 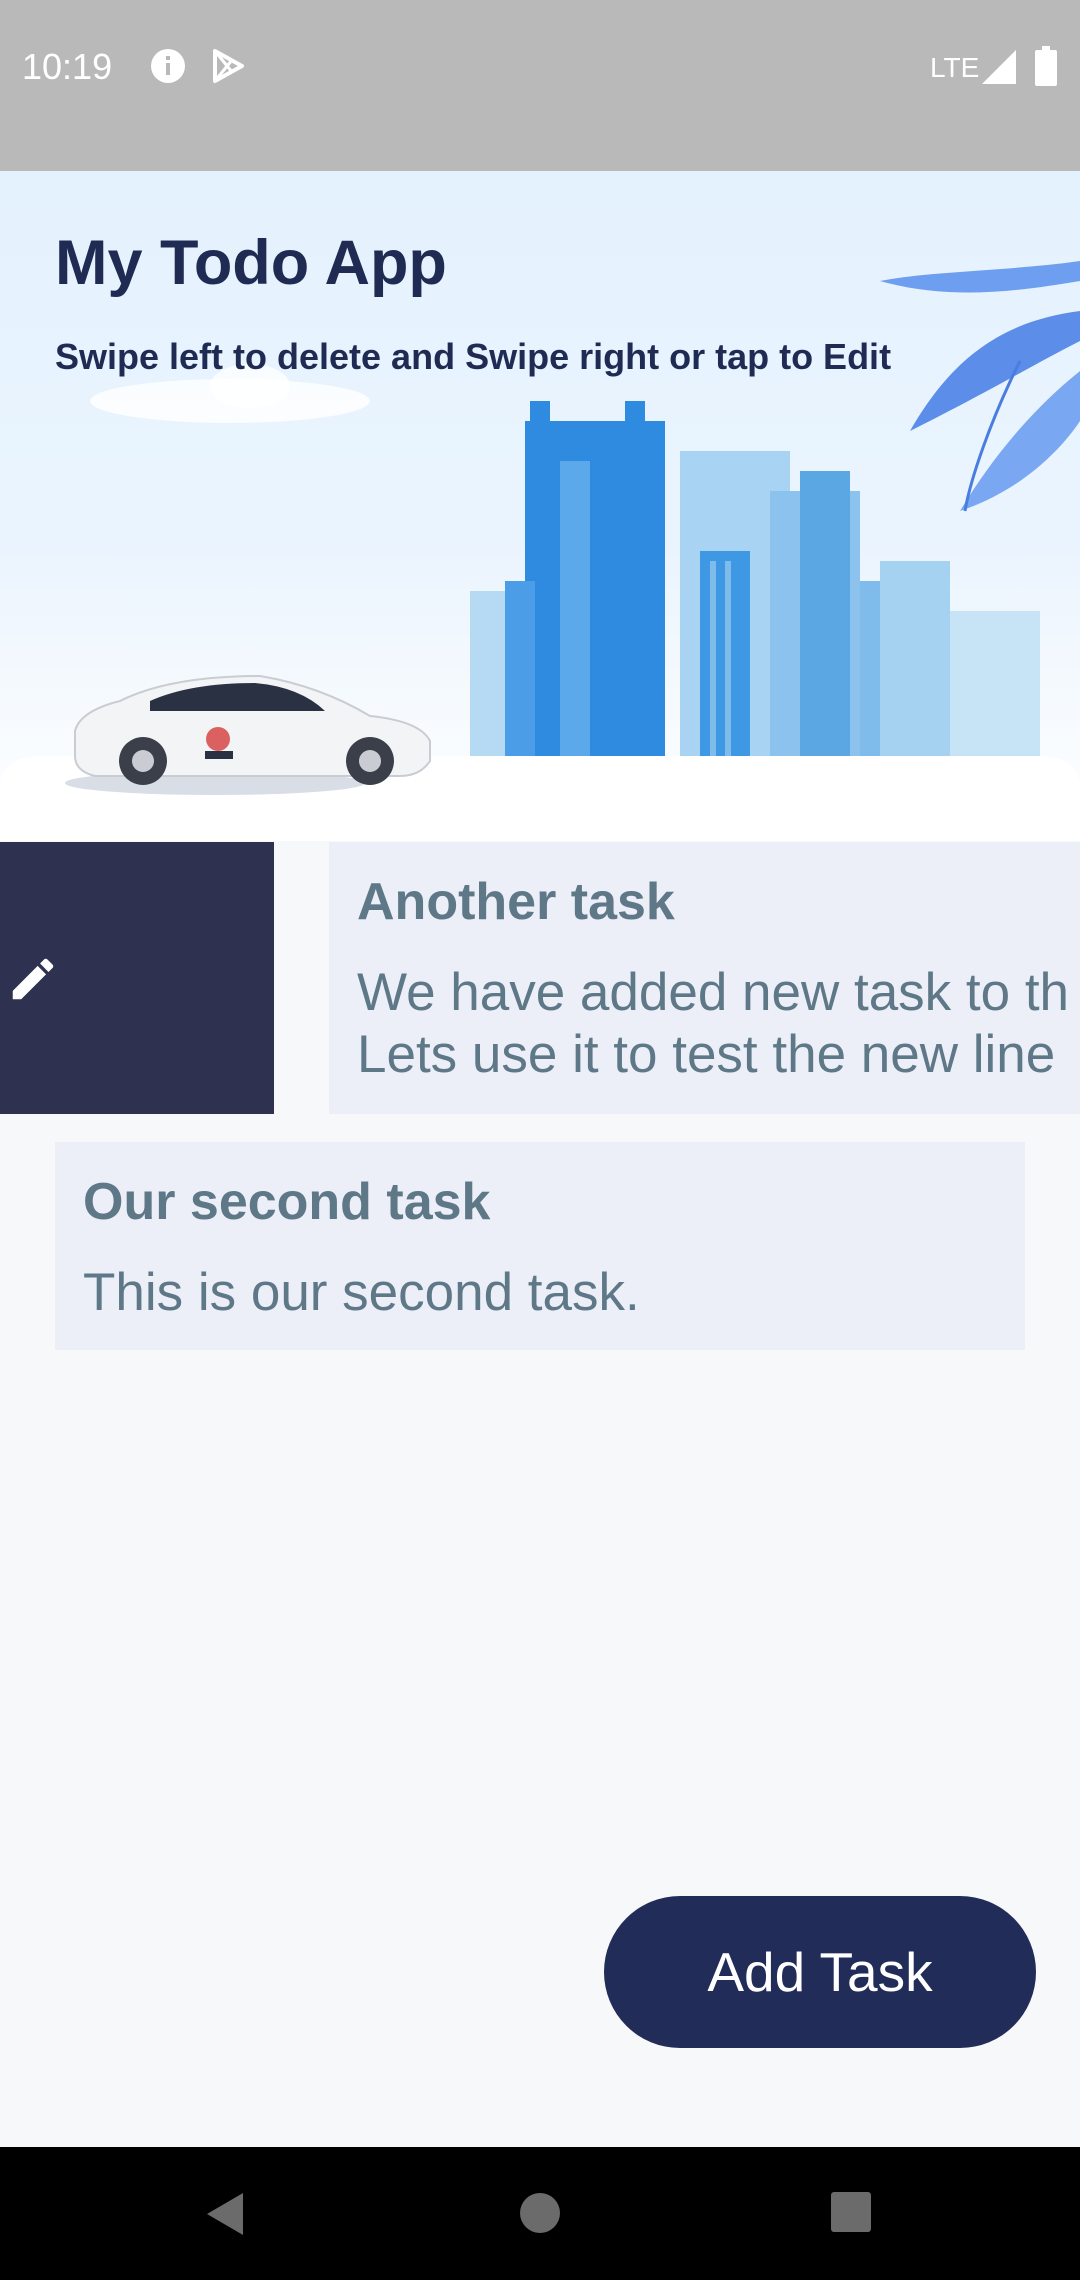 I want to click on task-description: This is our second task., so click(x=361, y=1292).